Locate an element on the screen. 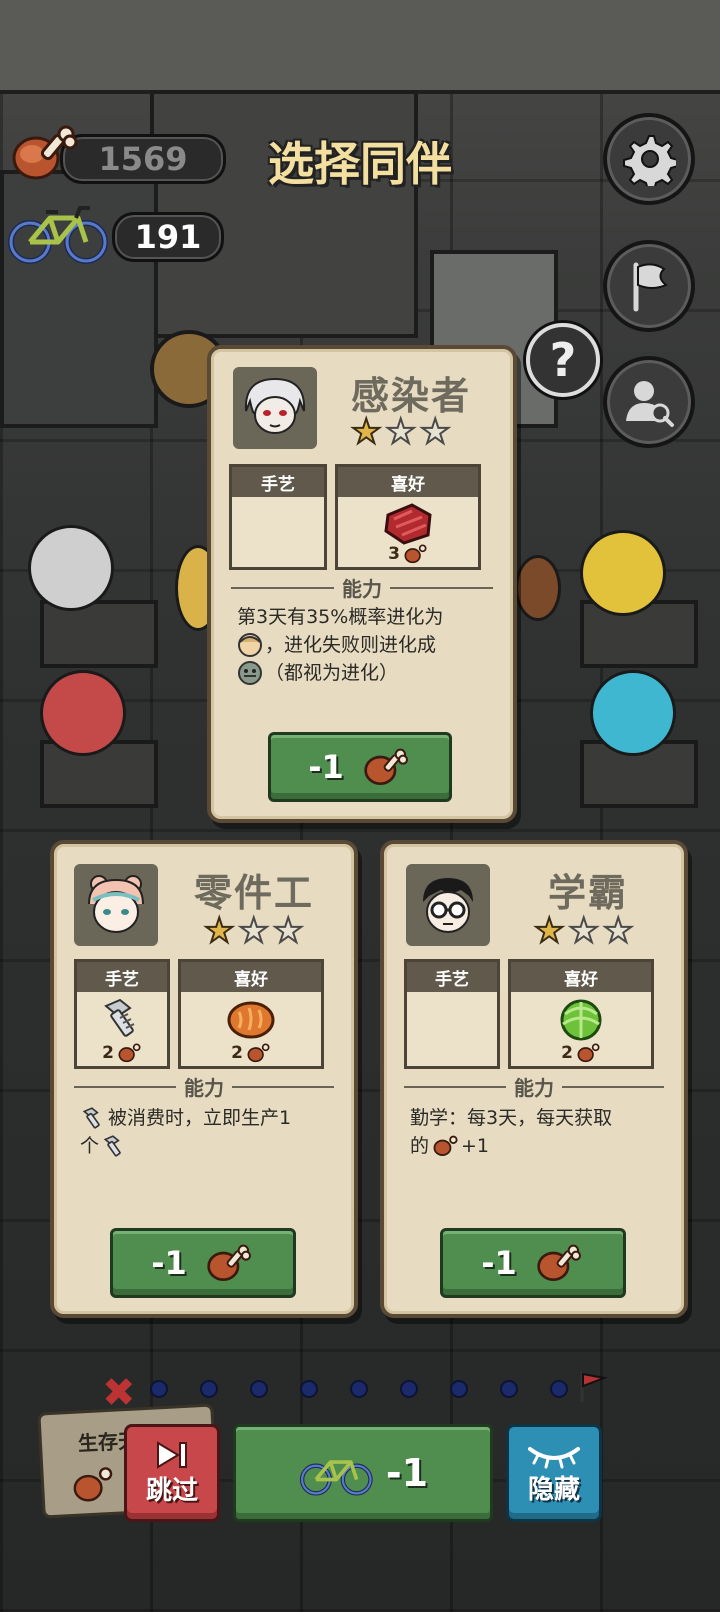  craft-slot: 手艺 2 is located at coordinates (122, 1014).